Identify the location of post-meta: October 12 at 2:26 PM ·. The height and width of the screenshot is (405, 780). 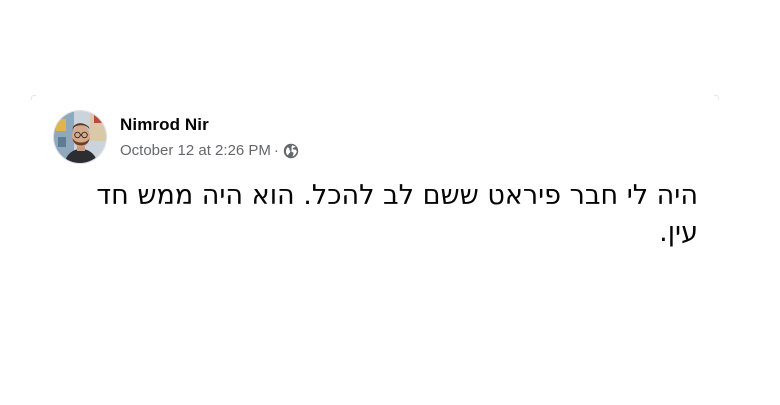
(209, 150).